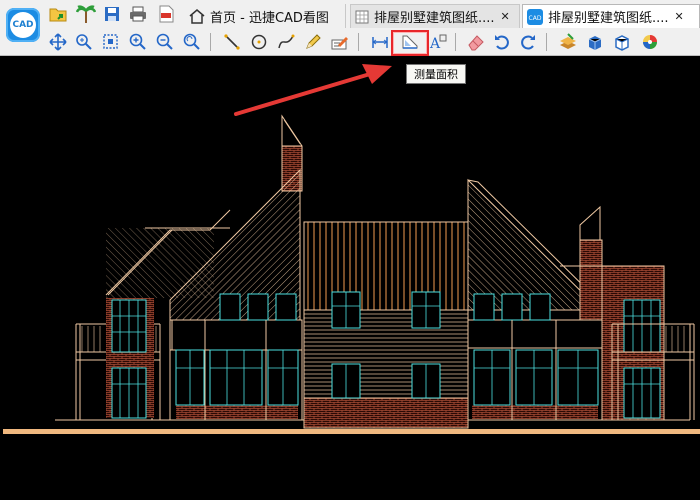  Describe the element at coordinates (86, 14) in the screenshot. I see `palm-tree-icon` at that location.